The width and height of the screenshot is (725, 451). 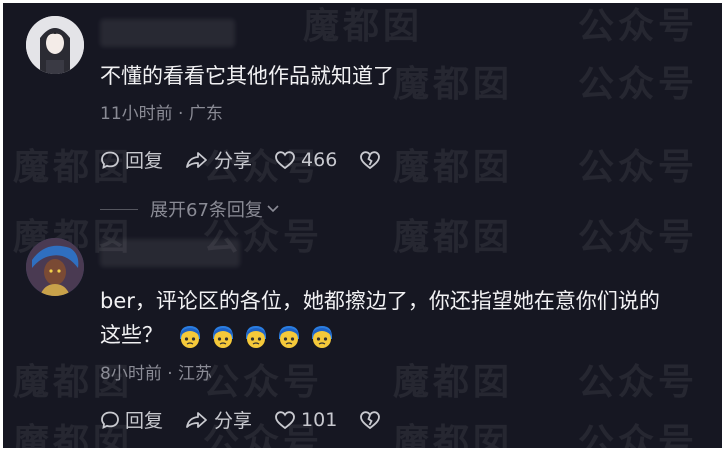 What do you see at coordinates (319, 419) in the screenshot?
I see `like-count: 101` at bounding box center [319, 419].